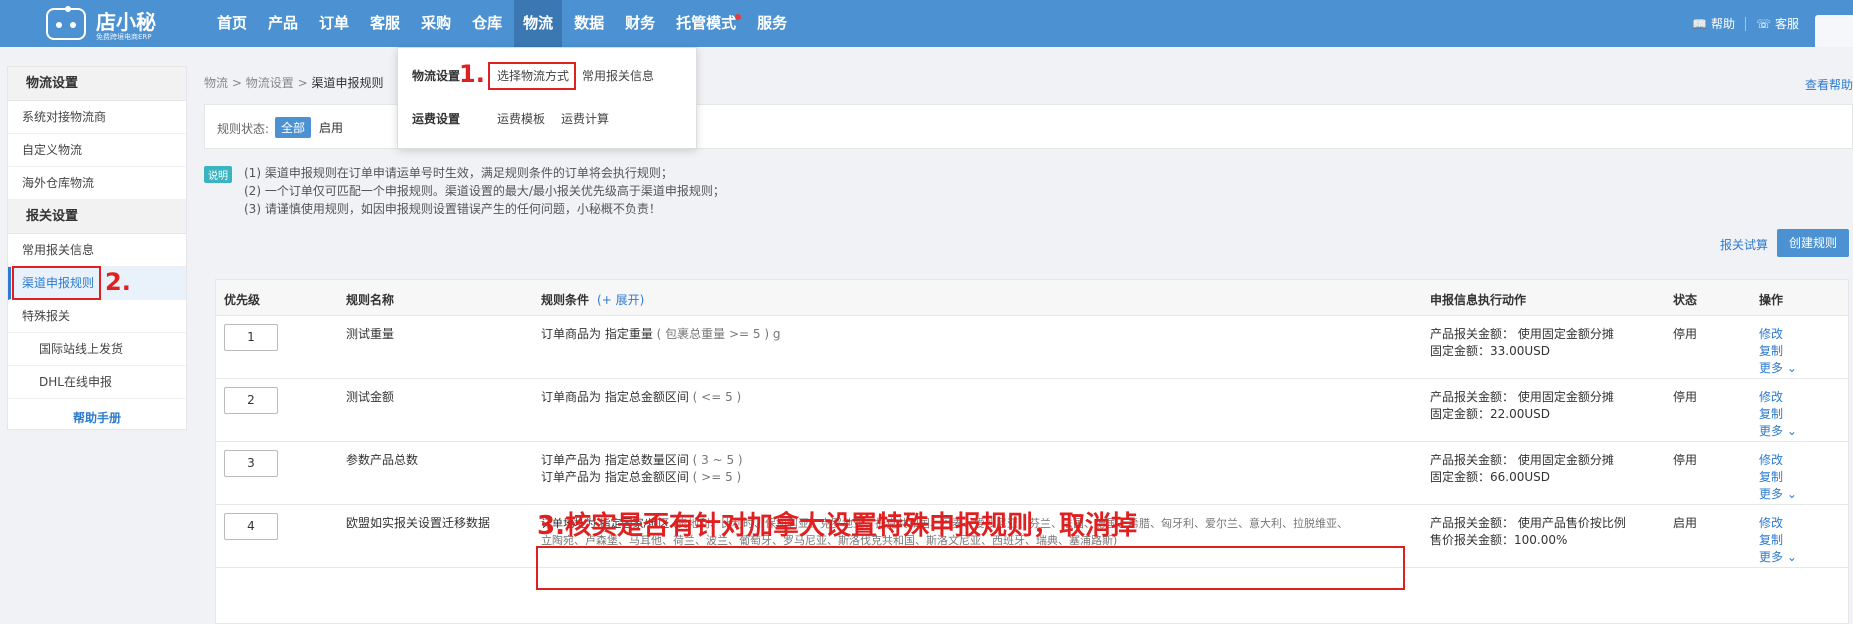 Image resolution: width=1853 pixels, height=624 pixels. What do you see at coordinates (452, 209) in the screenshot?
I see `notice-line-3: (3) 请谨慎使用规则，如因申报规则设置错误产生的任何问题，小秘概不负责！` at bounding box center [452, 209].